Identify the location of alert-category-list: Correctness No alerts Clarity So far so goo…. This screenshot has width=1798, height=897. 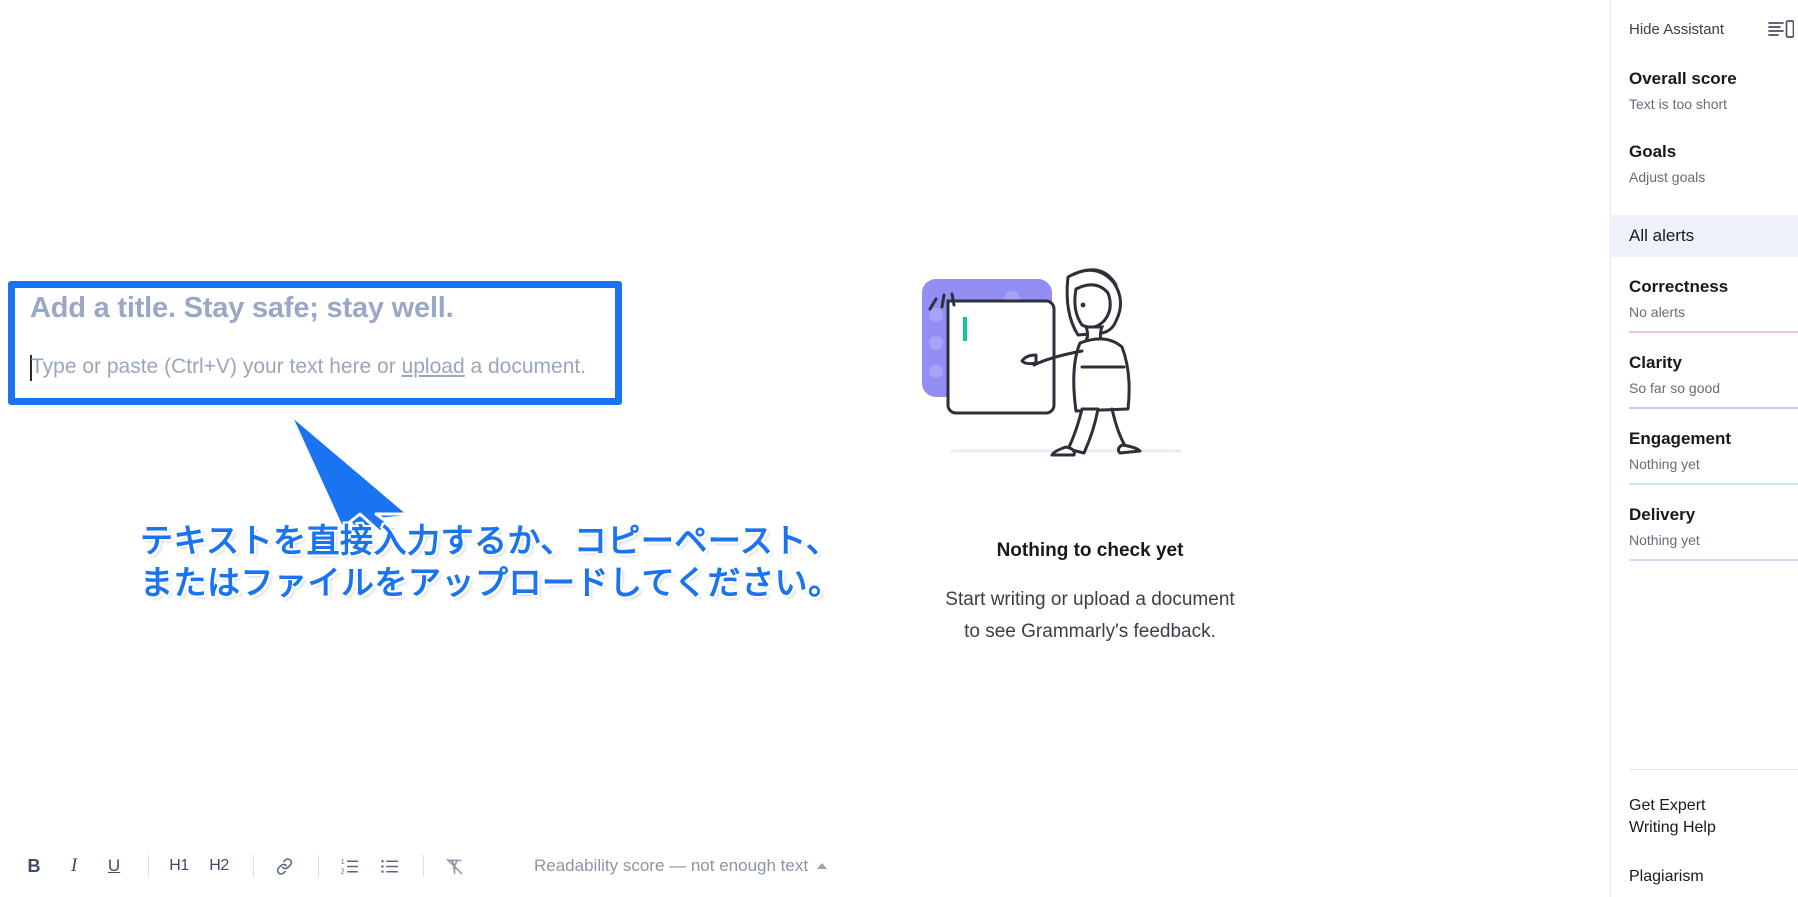
(1713, 419).